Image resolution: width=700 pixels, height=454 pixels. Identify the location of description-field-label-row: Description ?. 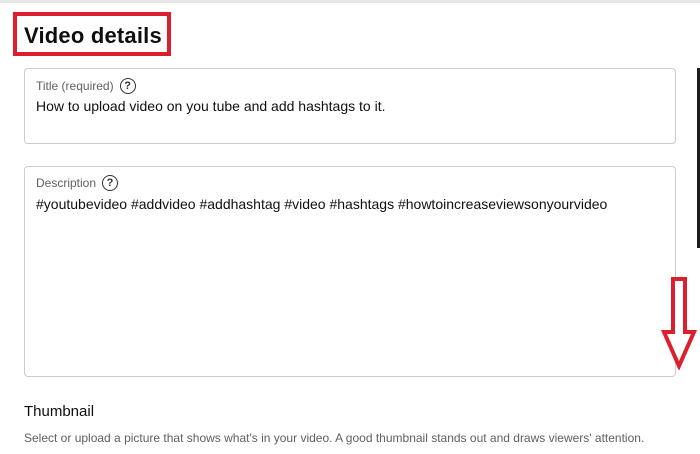
(77, 183).